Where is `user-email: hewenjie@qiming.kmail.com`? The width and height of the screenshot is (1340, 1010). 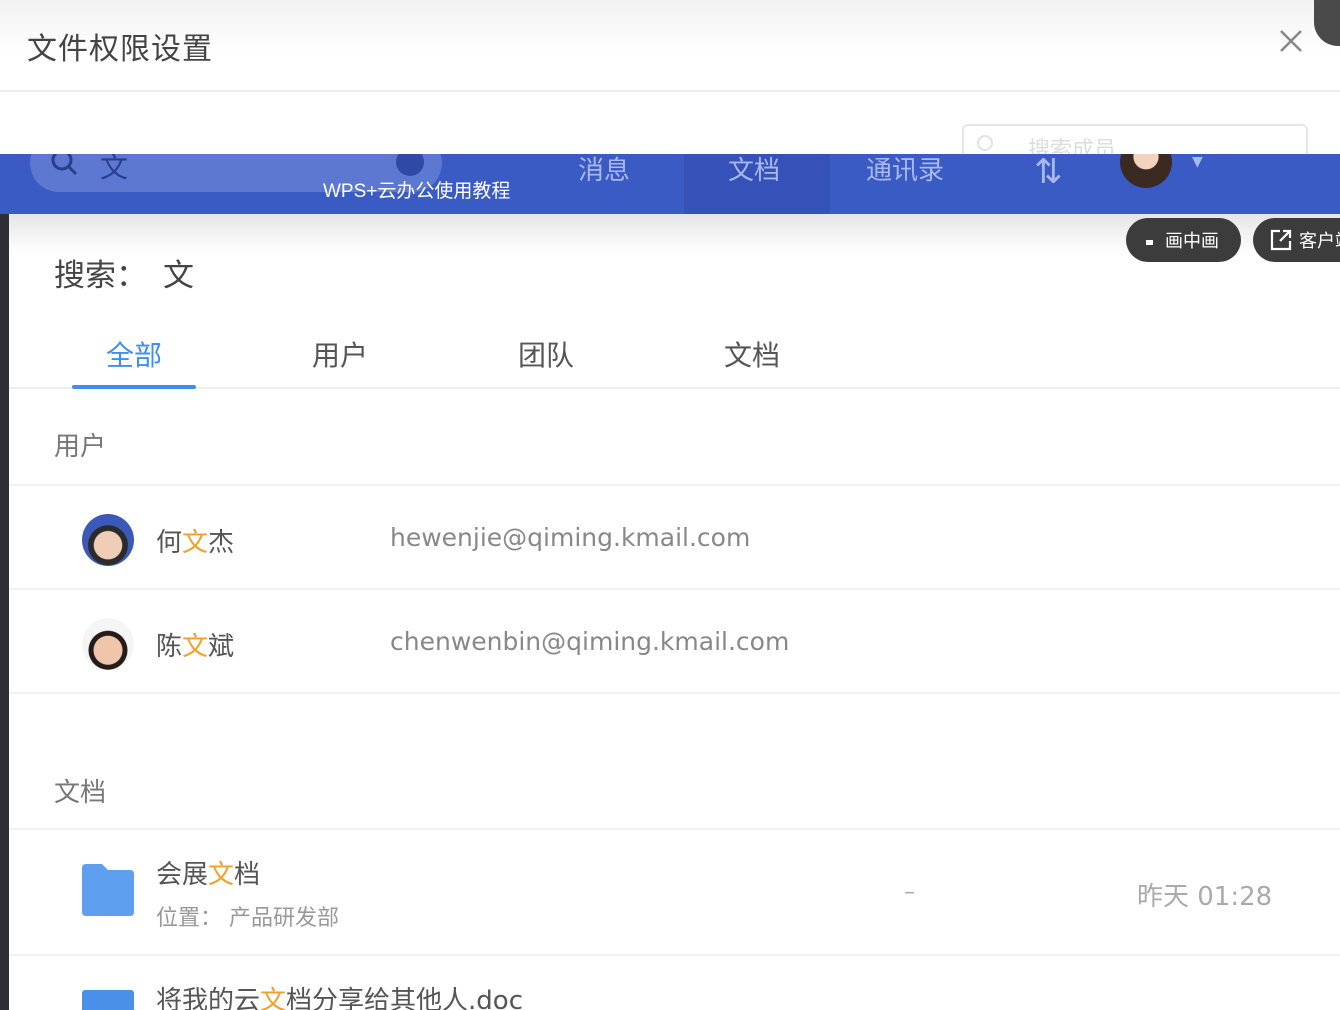 user-email: hewenjie@qiming.kmail.com is located at coordinates (570, 537).